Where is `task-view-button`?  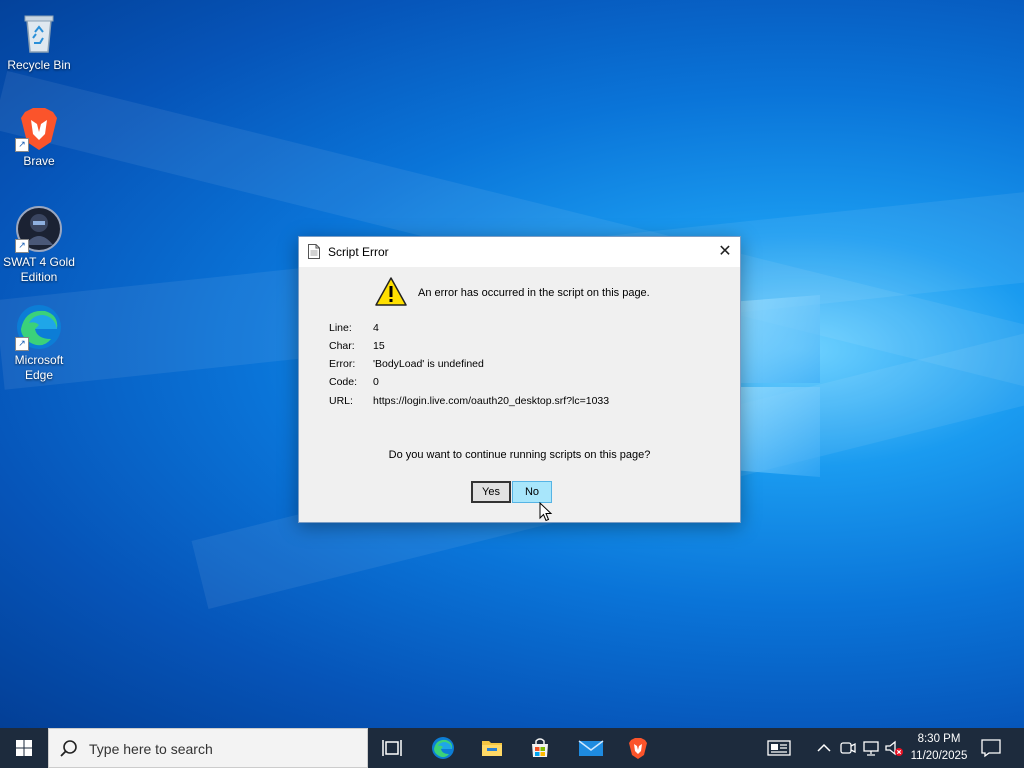 task-view-button is located at coordinates (392, 748).